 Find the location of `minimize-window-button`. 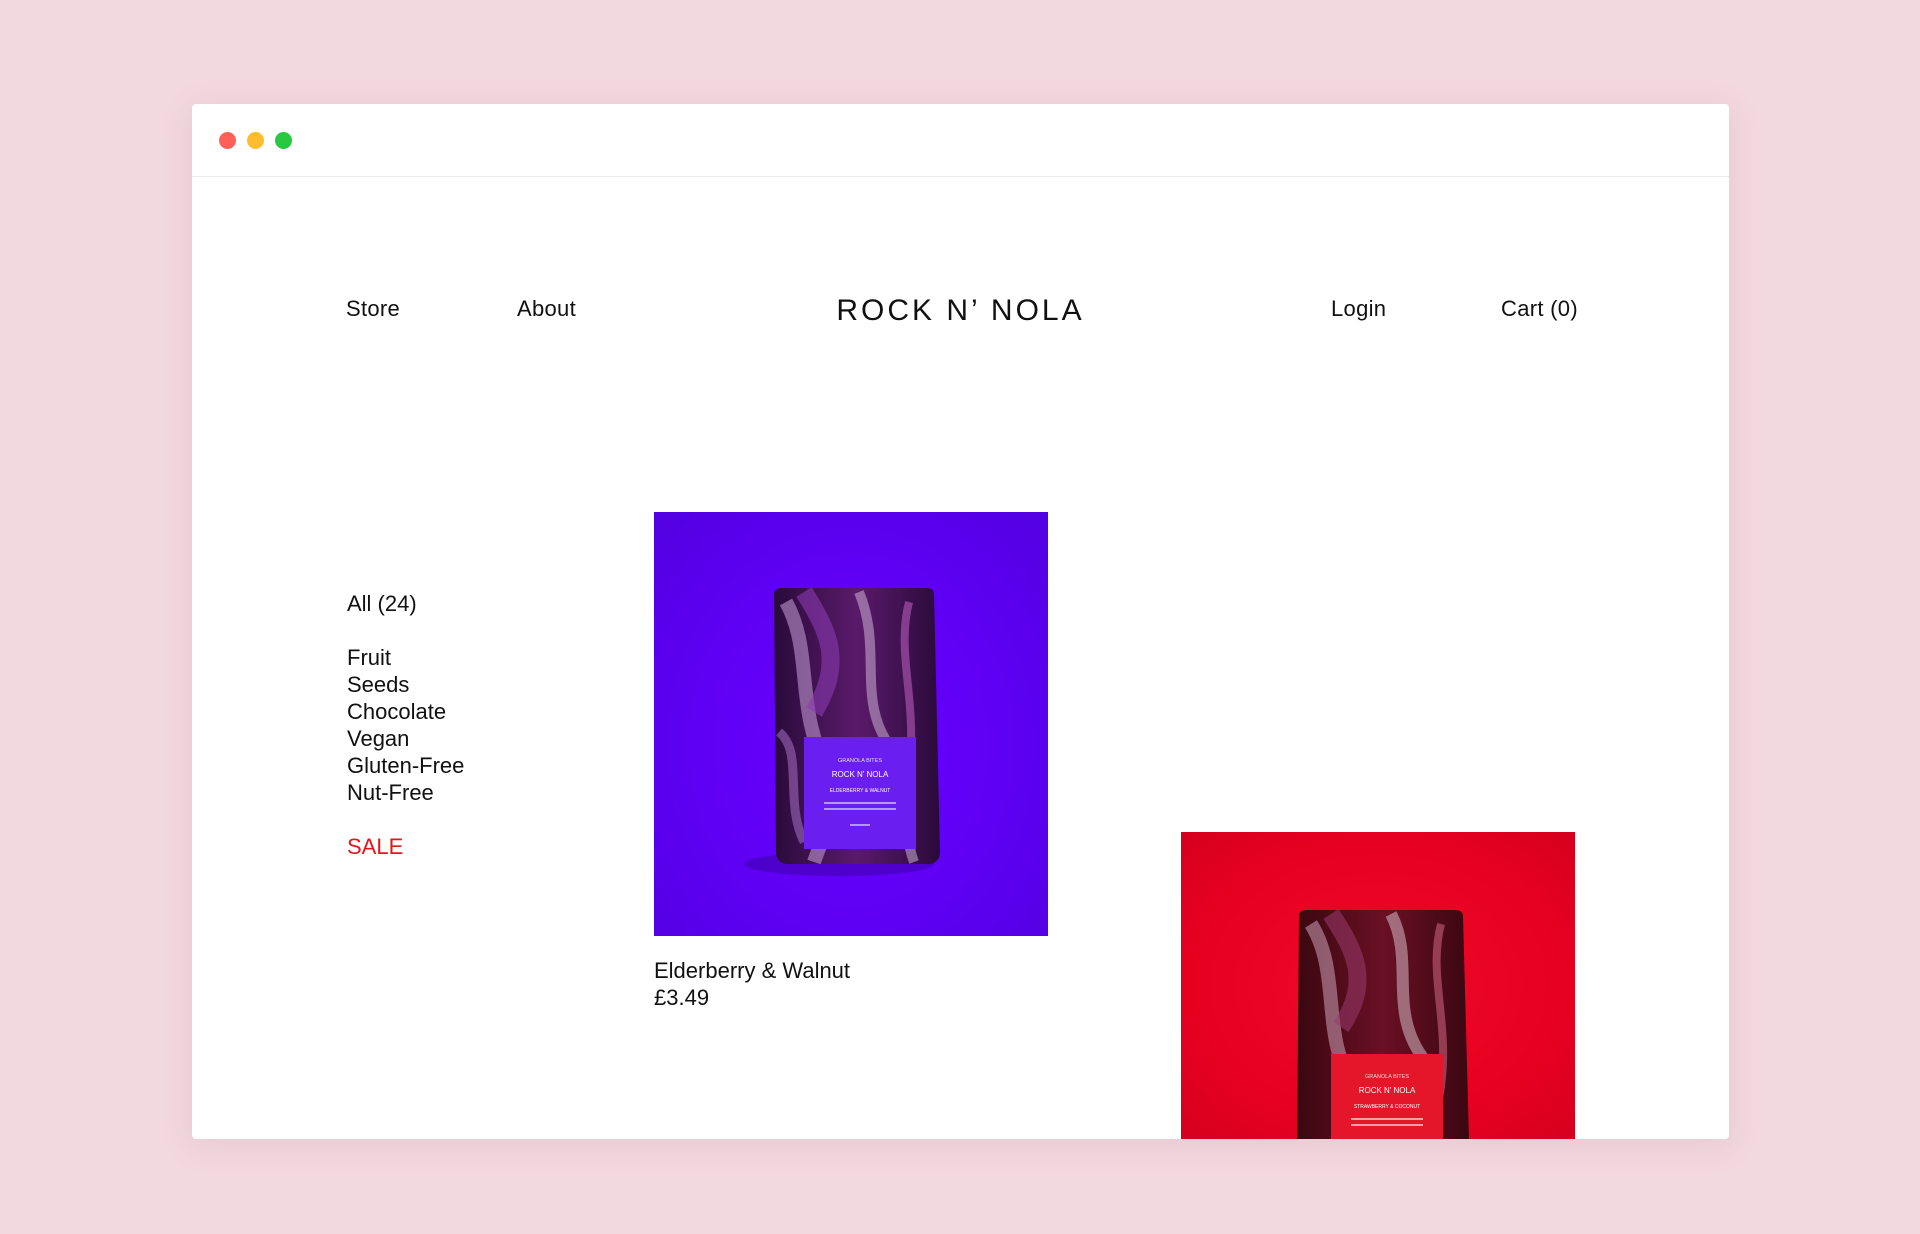

minimize-window-button is located at coordinates (255, 140).